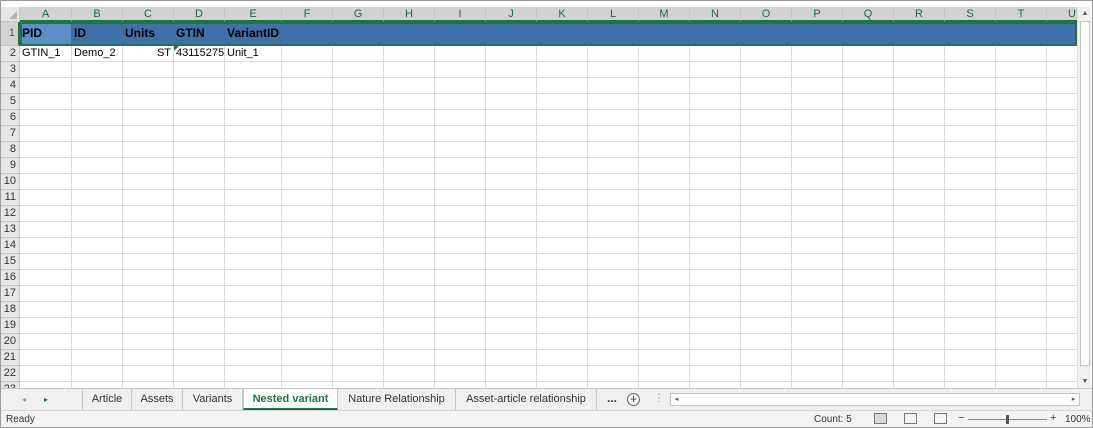  I want to click on cell-b20, so click(97, 342).